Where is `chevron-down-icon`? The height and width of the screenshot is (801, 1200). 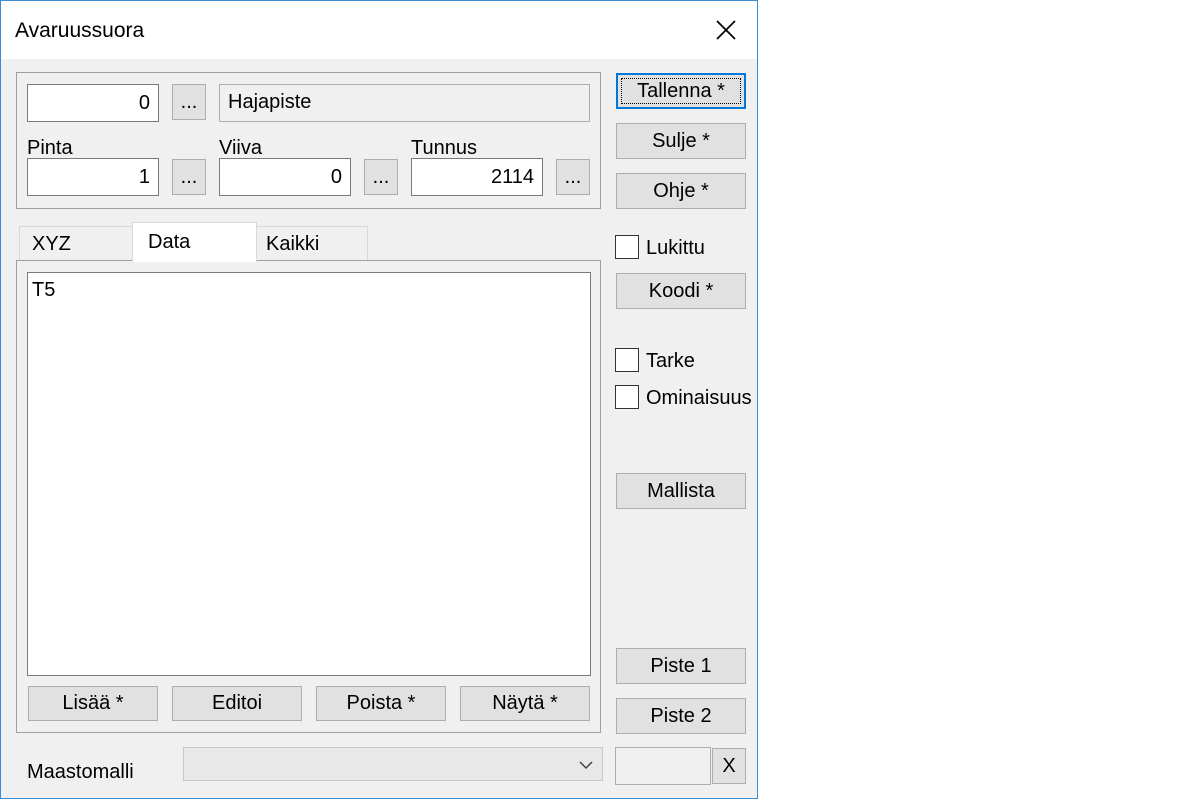
chevron-down-icon is located at coordinates (586, 765).